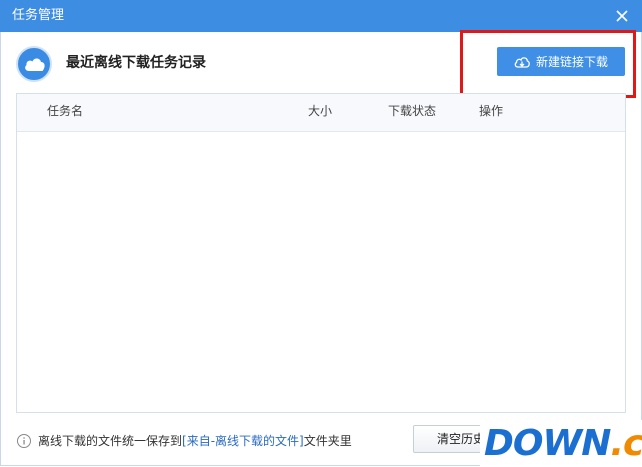 This screenshot has width=642, height=467. I want to click on watermark-logo: DOWN.cc, so click(561, 443).